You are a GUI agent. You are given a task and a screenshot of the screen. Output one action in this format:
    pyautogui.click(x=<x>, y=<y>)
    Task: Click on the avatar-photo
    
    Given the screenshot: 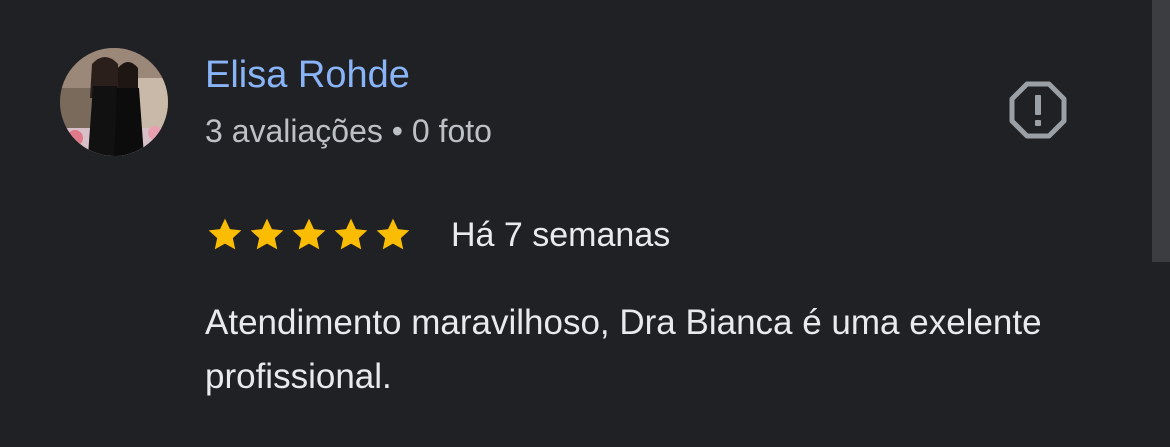 What is the action you would take?
    pyautogui.click(x=114, y=102)
    